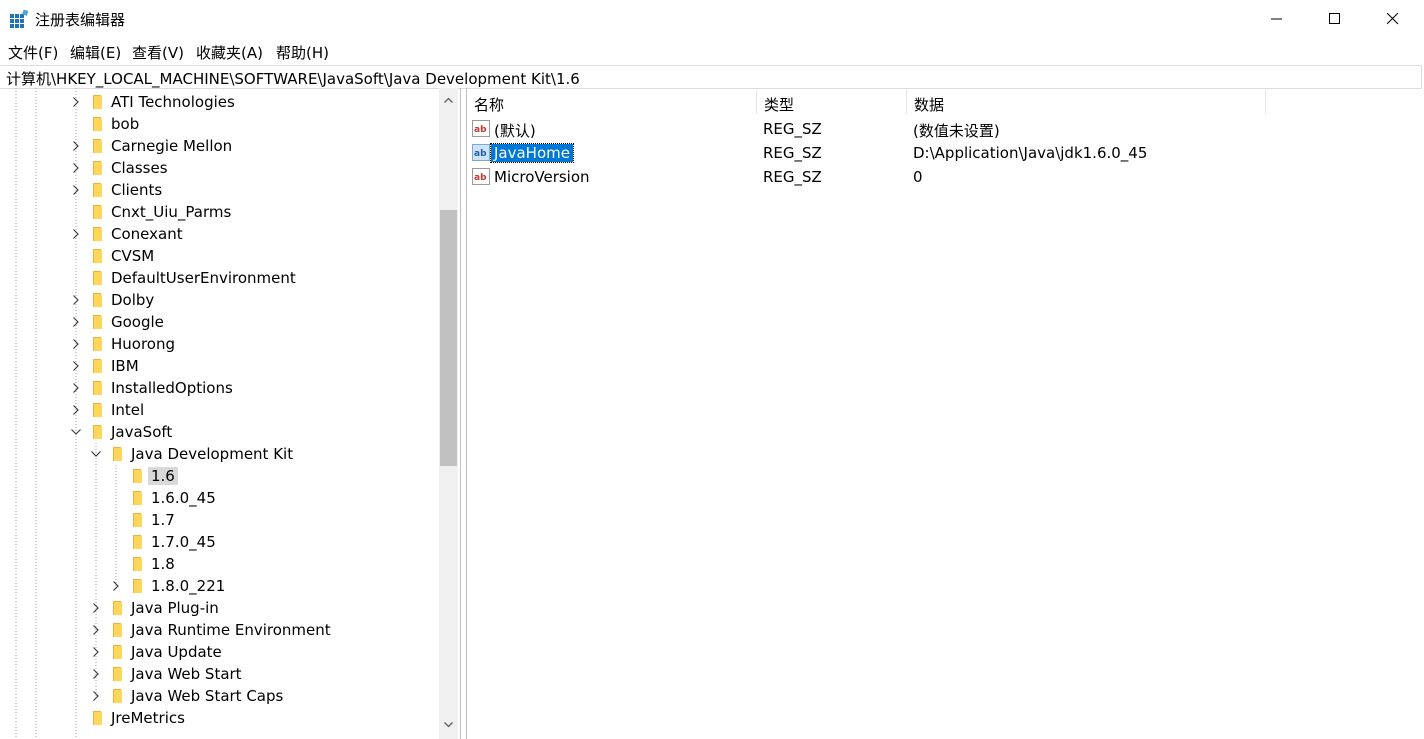 The width and height of the screenshot is (1424, 739). Describe the element at coordinates (219, 454) in the screenshot. I see `tree-item-java-development-kit: Java Development Kit` at that location.